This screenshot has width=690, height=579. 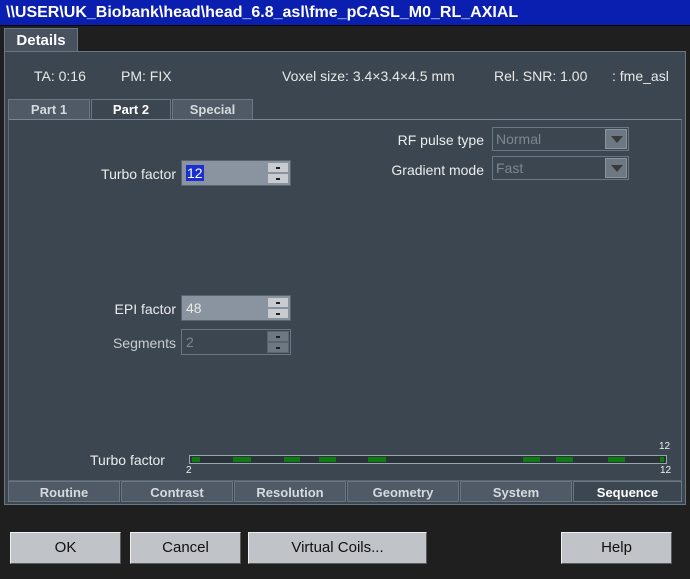 I want to click on tab-geometry: Geometry, so click(x=403, y=491).